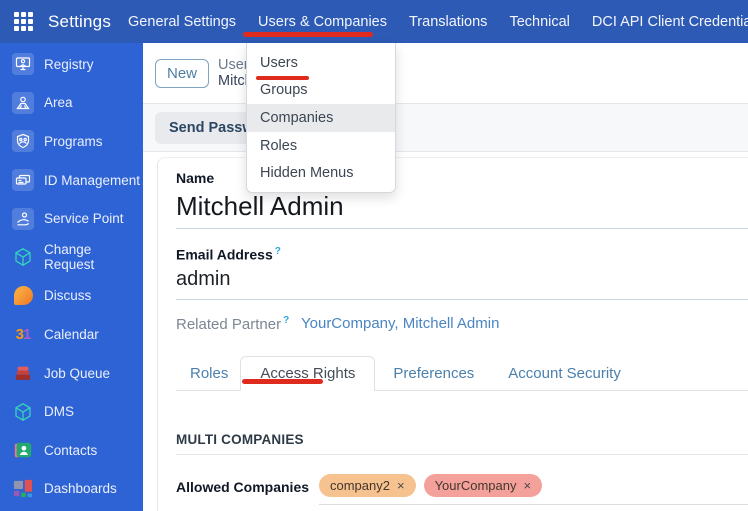 This screenshot has width=748, height=511. What do you see at coordinates (400, 323) in the screenshot?
I see `related-partner-link: YourCompany, Mitchell Admin` at bounding box center [400, 323].